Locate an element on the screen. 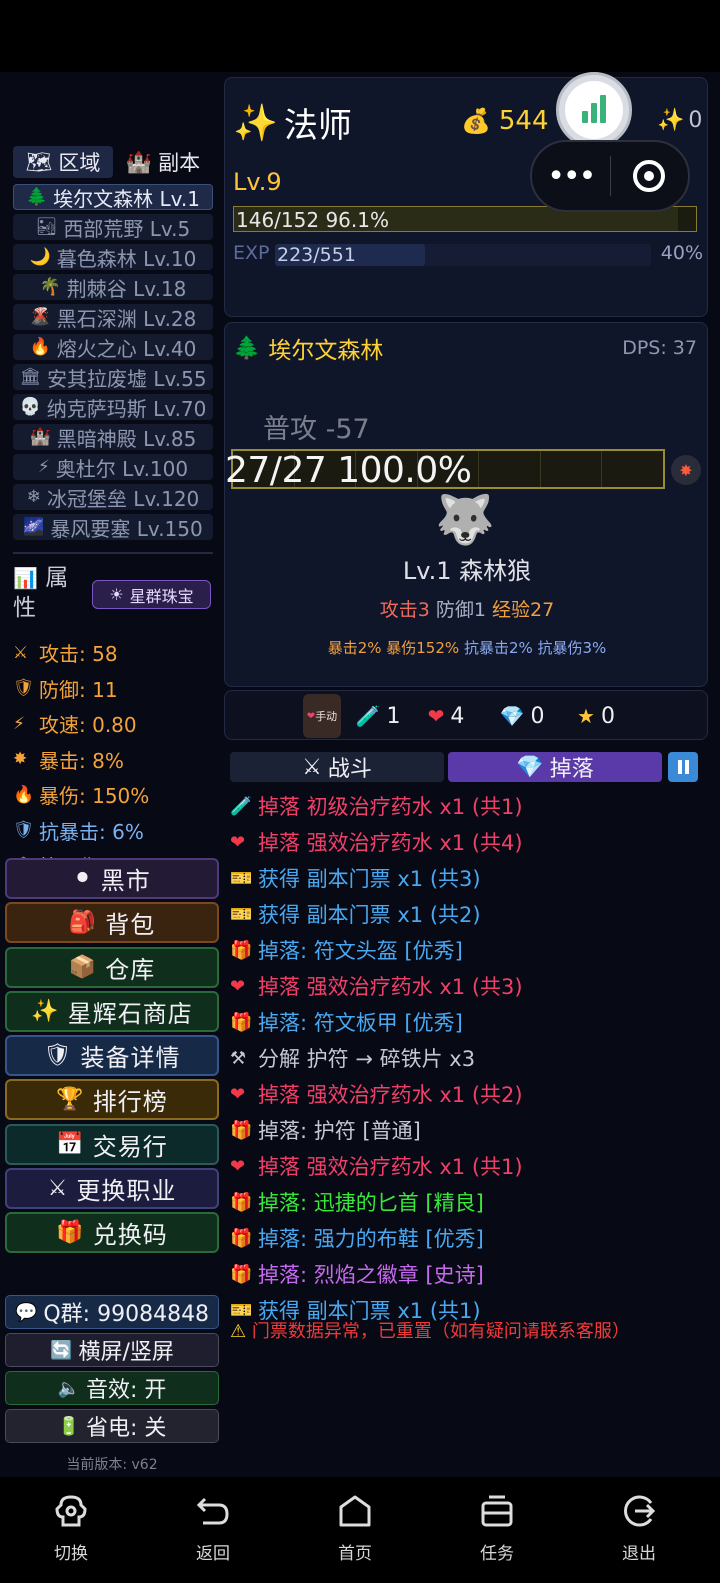 This screenshot has height=1583, width=720. menu-button: 🎒 背包 is located at coordinates (112, 923).